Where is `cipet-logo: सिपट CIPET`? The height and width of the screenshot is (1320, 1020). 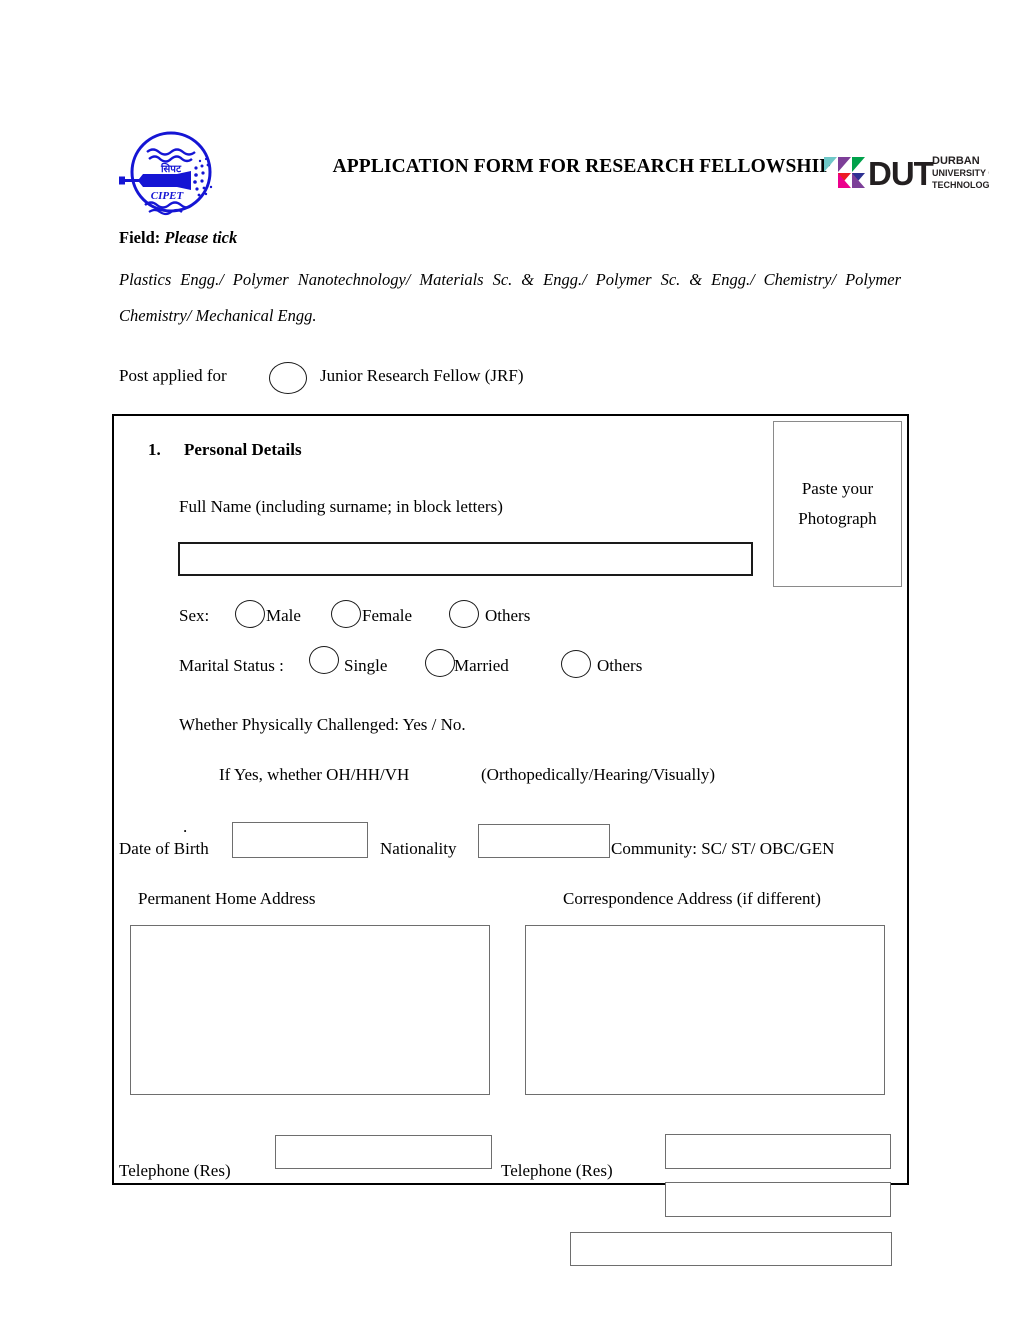
cipet-logo: सिपट CIPET is located at coordinates (171, 172).